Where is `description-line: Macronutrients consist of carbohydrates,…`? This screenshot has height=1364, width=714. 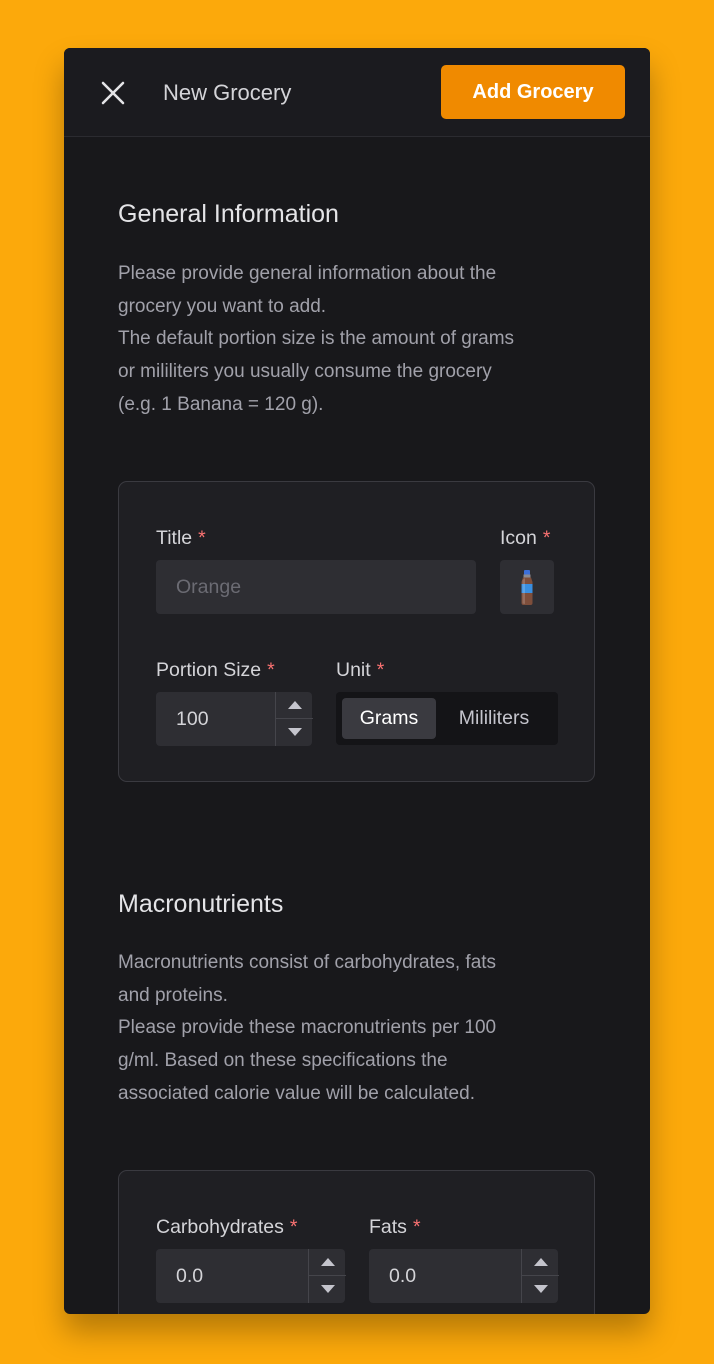
description-line: Macronutrients consist of carbohydrates,… is located at coordinates (307, 962).